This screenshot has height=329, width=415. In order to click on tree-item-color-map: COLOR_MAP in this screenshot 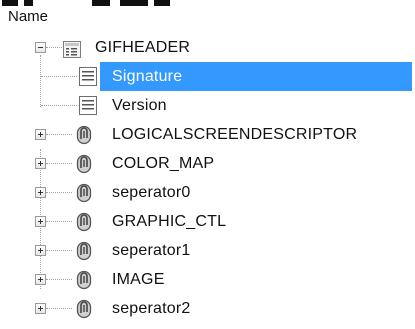, I will do `click(207, 163)`.